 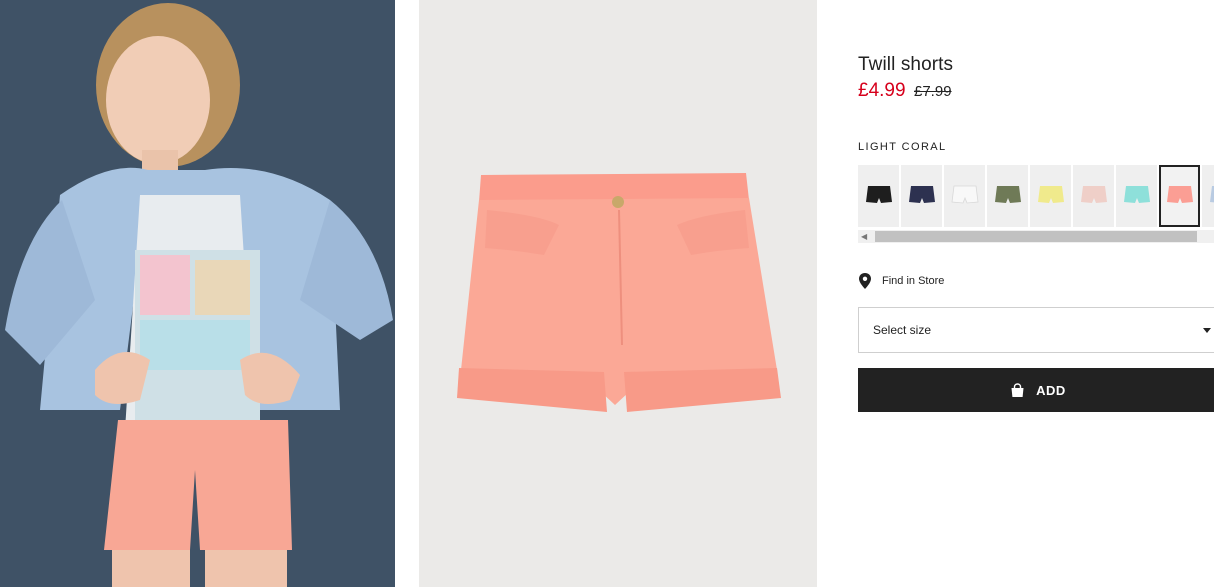 I want to click on chevron-down-icon, so click(x=1207, y=330).